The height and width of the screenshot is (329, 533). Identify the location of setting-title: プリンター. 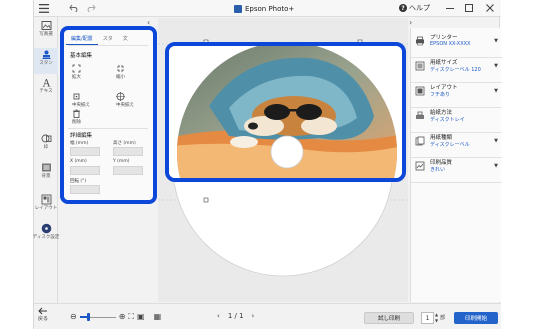
(444, 38).